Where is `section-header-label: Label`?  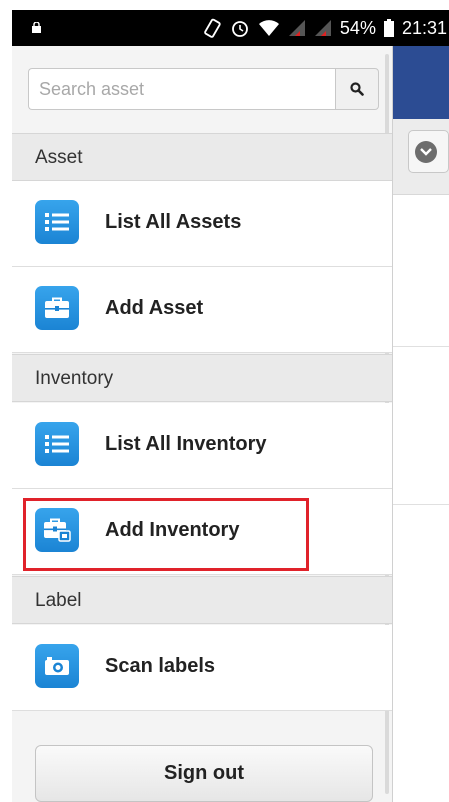 section-header-label: Label is located at coordinates (202, 600).